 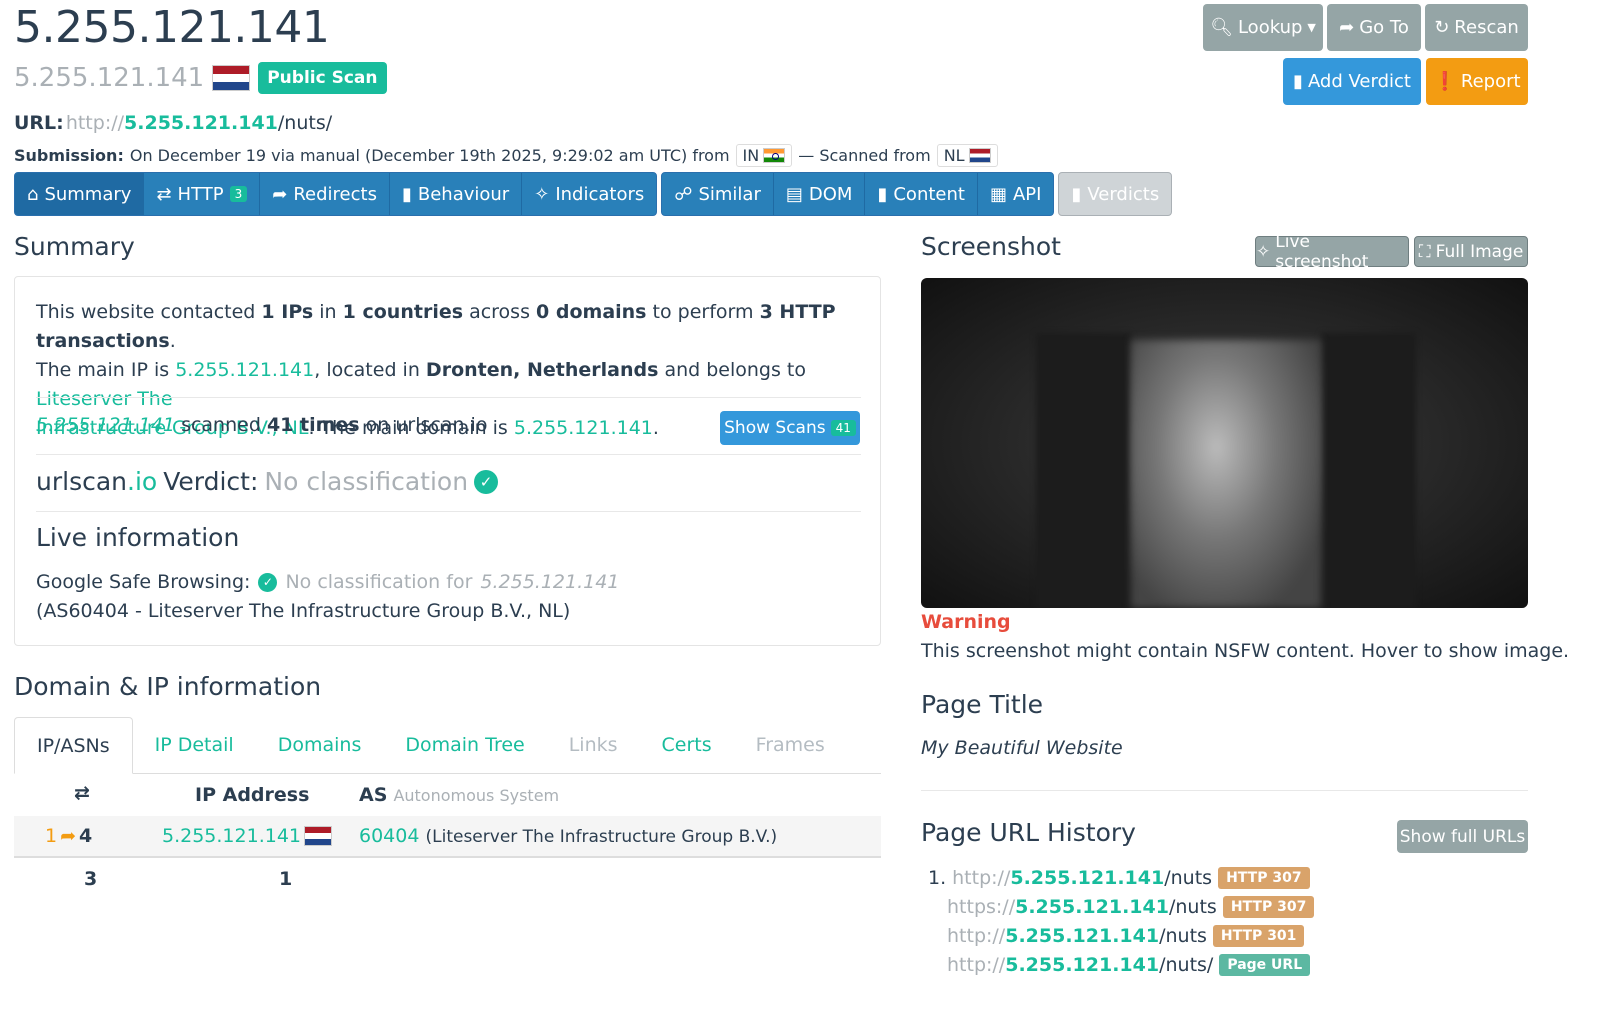 I want to click on tab-domain-tree: Domain Tree, so click(x=464, y=745).